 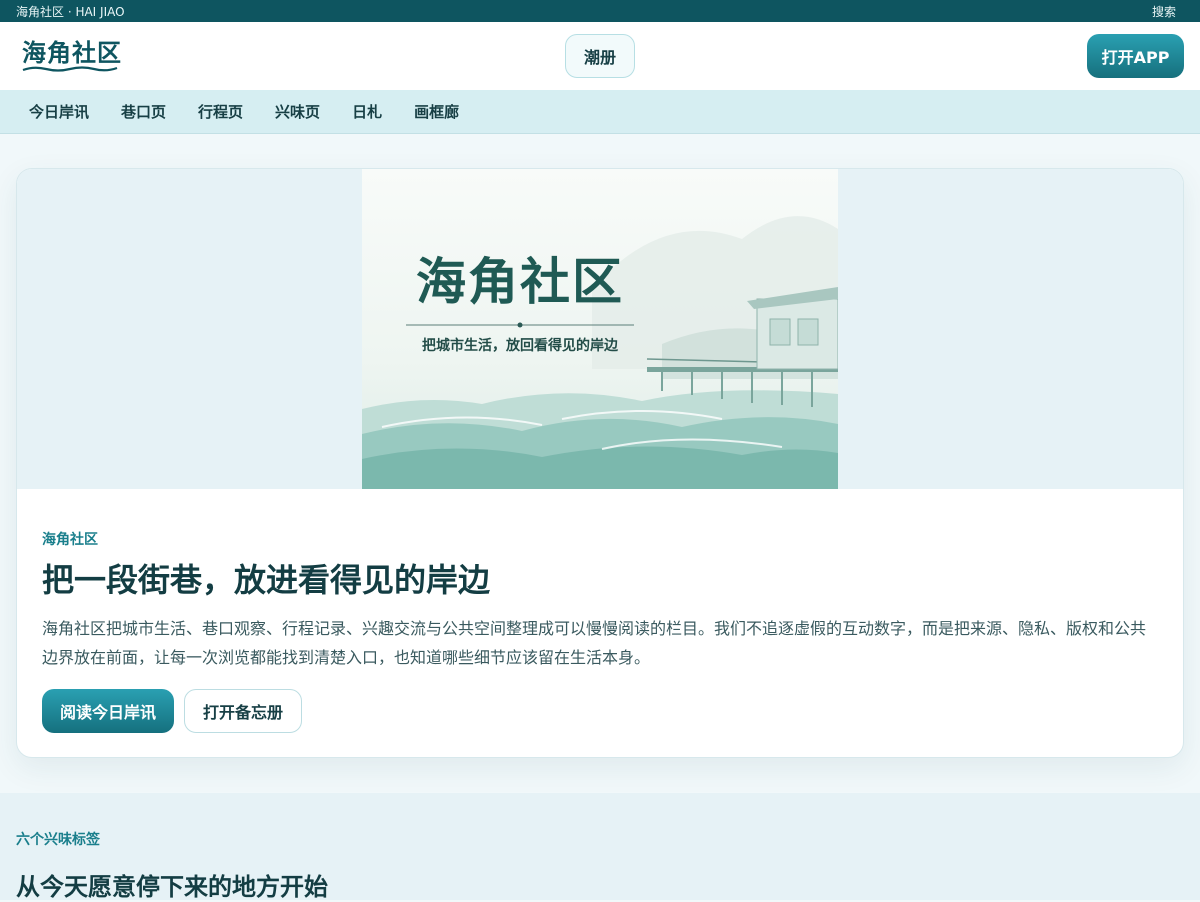 What do you see at coordinates (600, 112) in the screenshot?
I see `main-nav: 今日岸讯 巷口页 行程页 兴味页 日札 画框廊` at bounding box center [600, 112].